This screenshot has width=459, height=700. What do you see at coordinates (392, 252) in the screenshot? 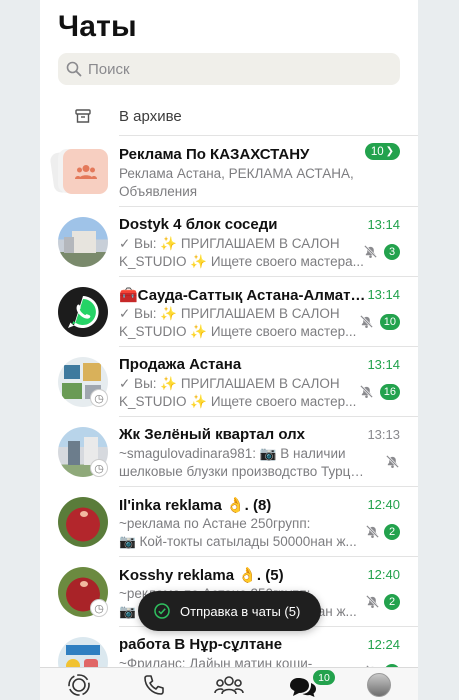
I see `unread-badge: 3` at bounding box center [392, 252].